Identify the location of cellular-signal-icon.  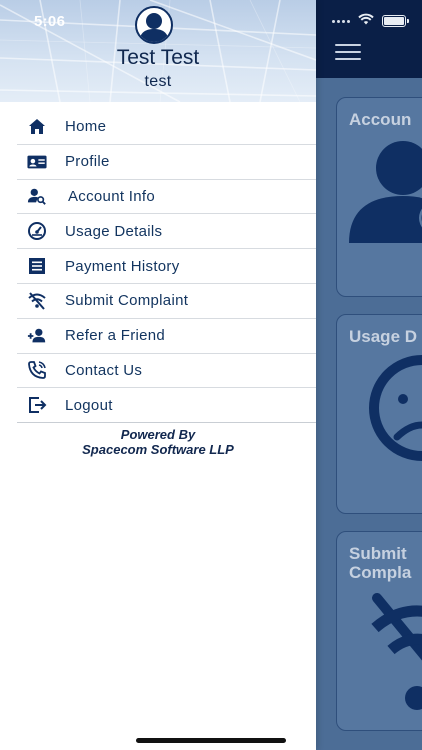
(341, 21).